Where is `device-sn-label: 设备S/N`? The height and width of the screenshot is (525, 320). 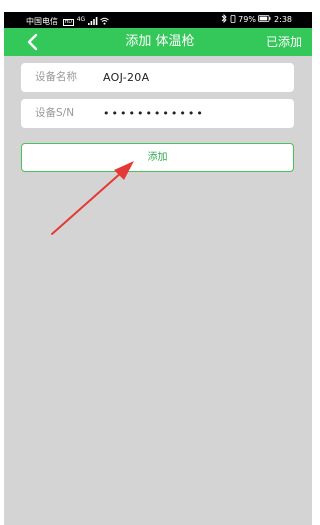
device-sn-label: 设备S/N is located at coordinates (55, 113).